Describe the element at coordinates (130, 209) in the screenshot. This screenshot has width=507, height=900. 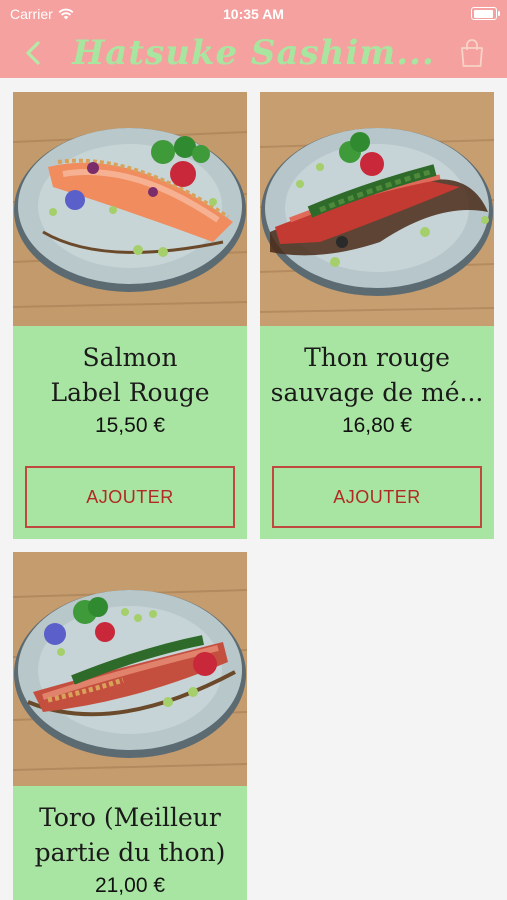
I see `salmon-dish-image` at that location.